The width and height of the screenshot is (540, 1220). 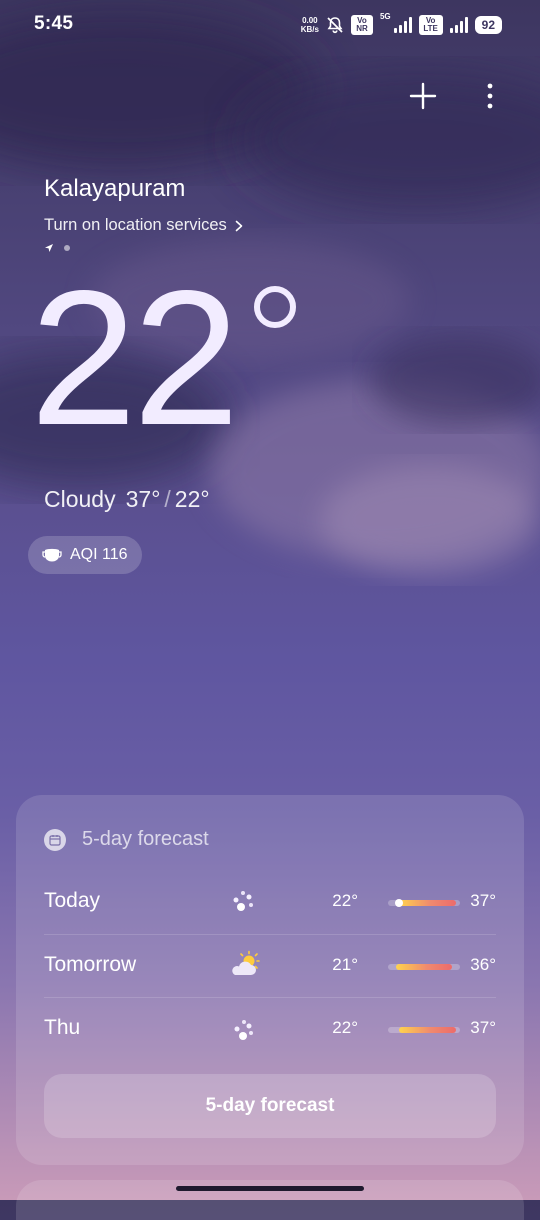 I want to click on forecast-row-today: Today 22° 37°, so click(x=270, y=902).